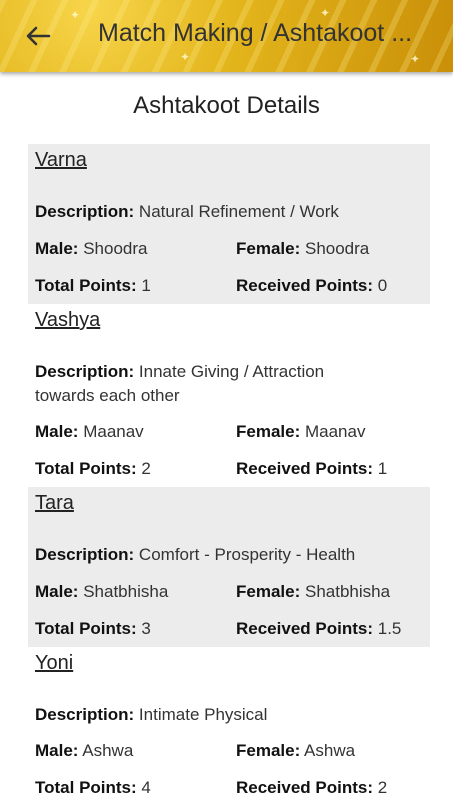 This screenshot has height=800, width=453. What do you see at coordinates (238, 211) in the screenshot?
I see `description-value: Natural Refinement / Work` at bounding box center [238, 211].